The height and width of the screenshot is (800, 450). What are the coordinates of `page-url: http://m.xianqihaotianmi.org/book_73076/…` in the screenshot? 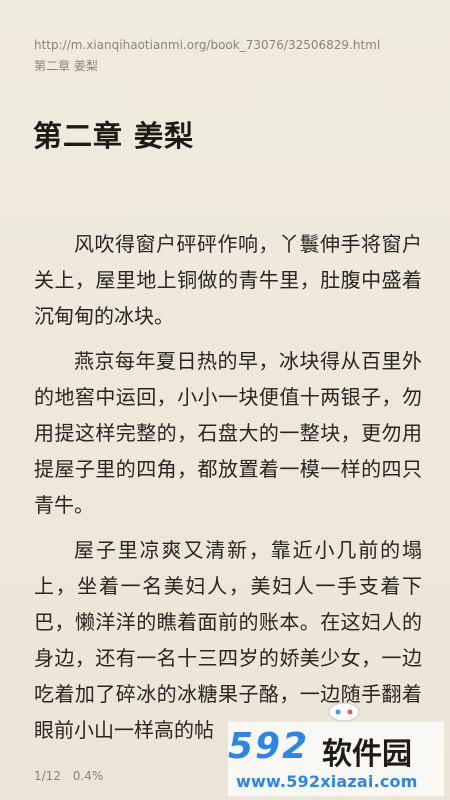 It's located at (207, 45).